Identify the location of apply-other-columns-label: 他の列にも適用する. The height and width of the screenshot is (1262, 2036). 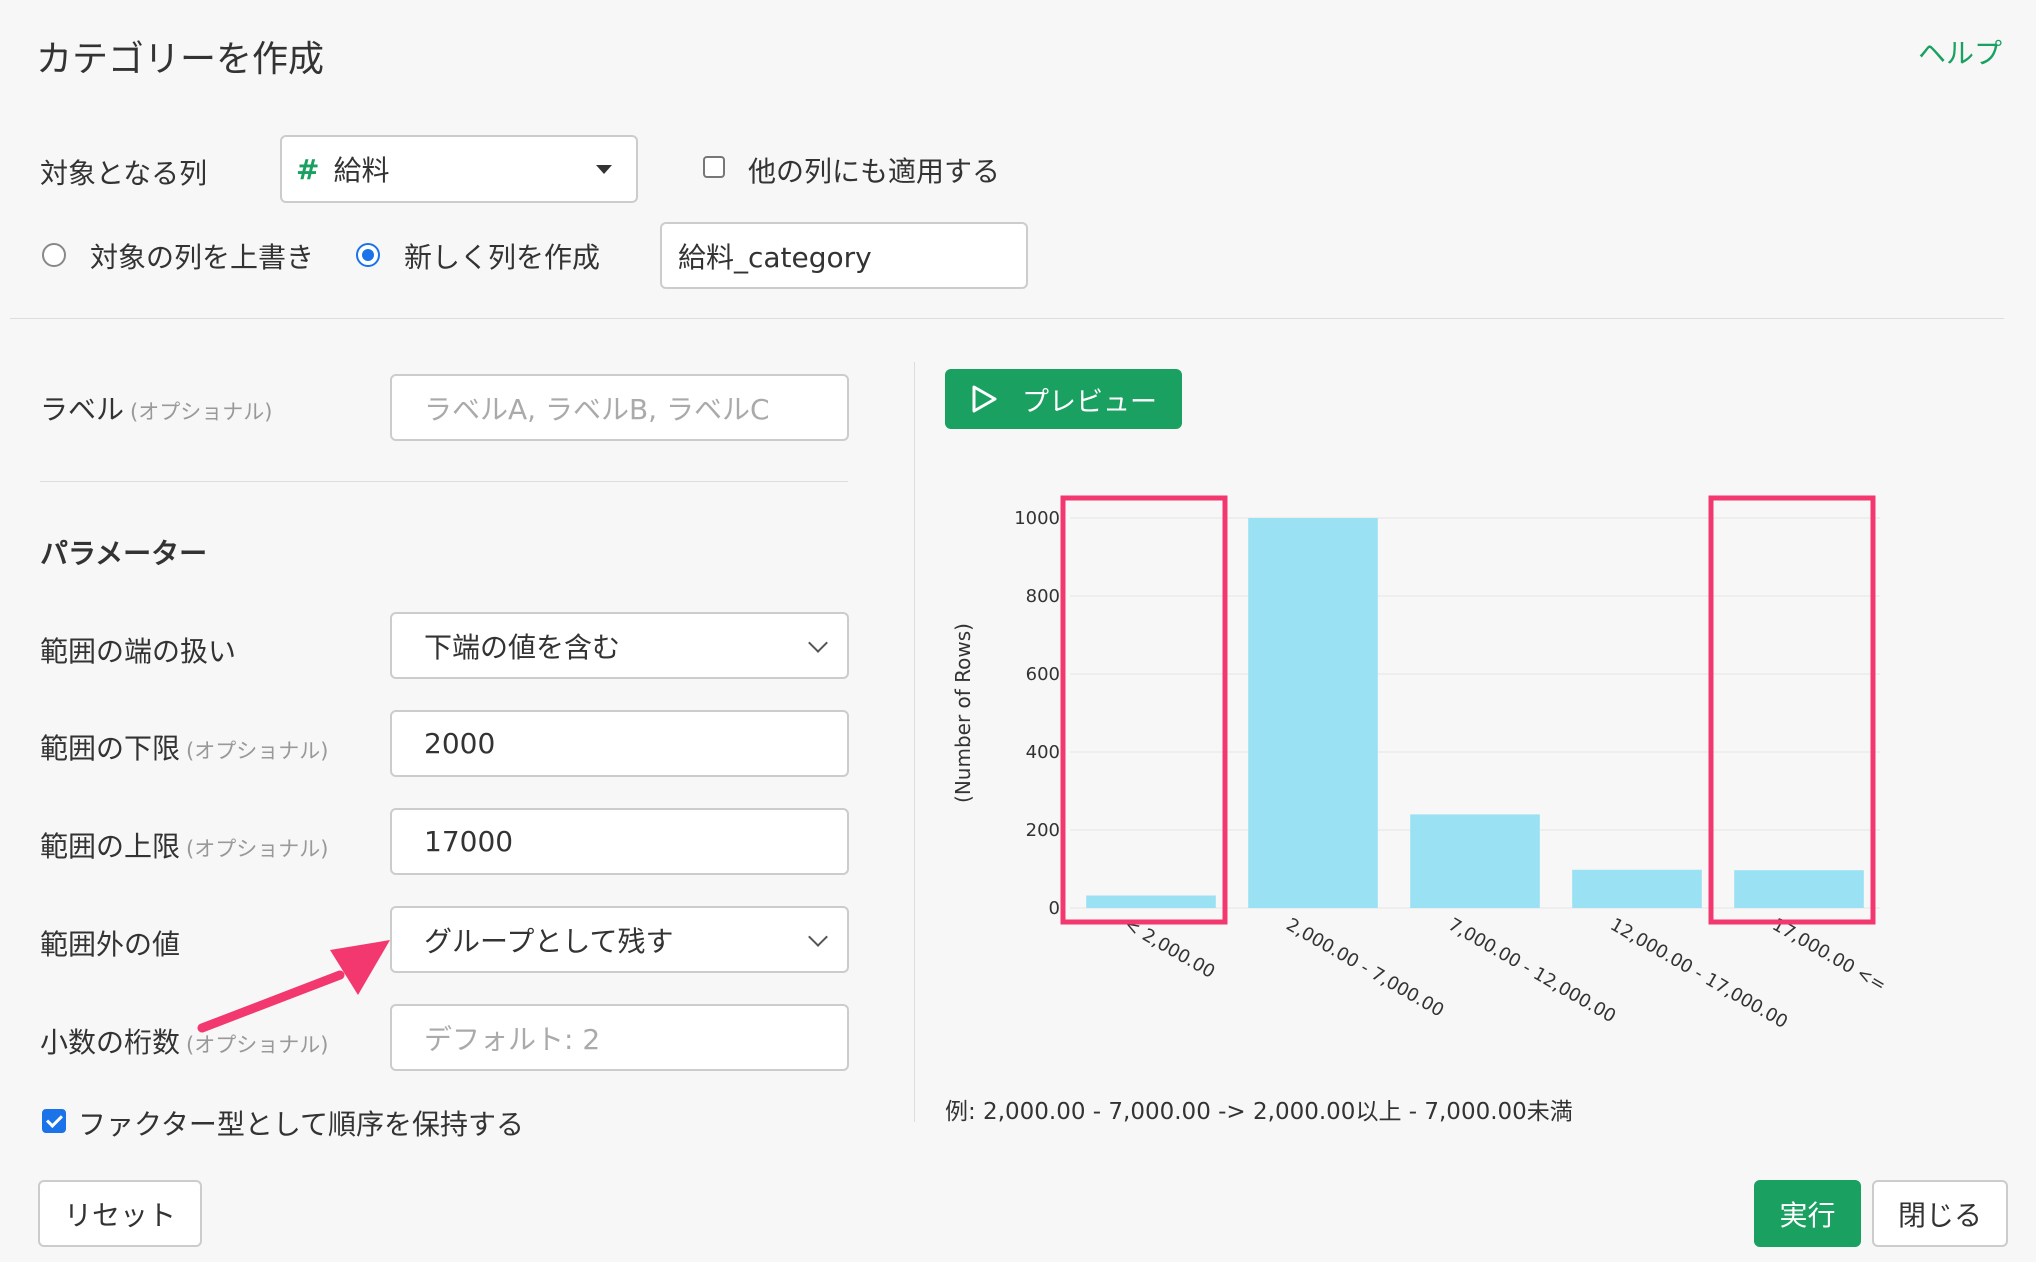
(874, 171).